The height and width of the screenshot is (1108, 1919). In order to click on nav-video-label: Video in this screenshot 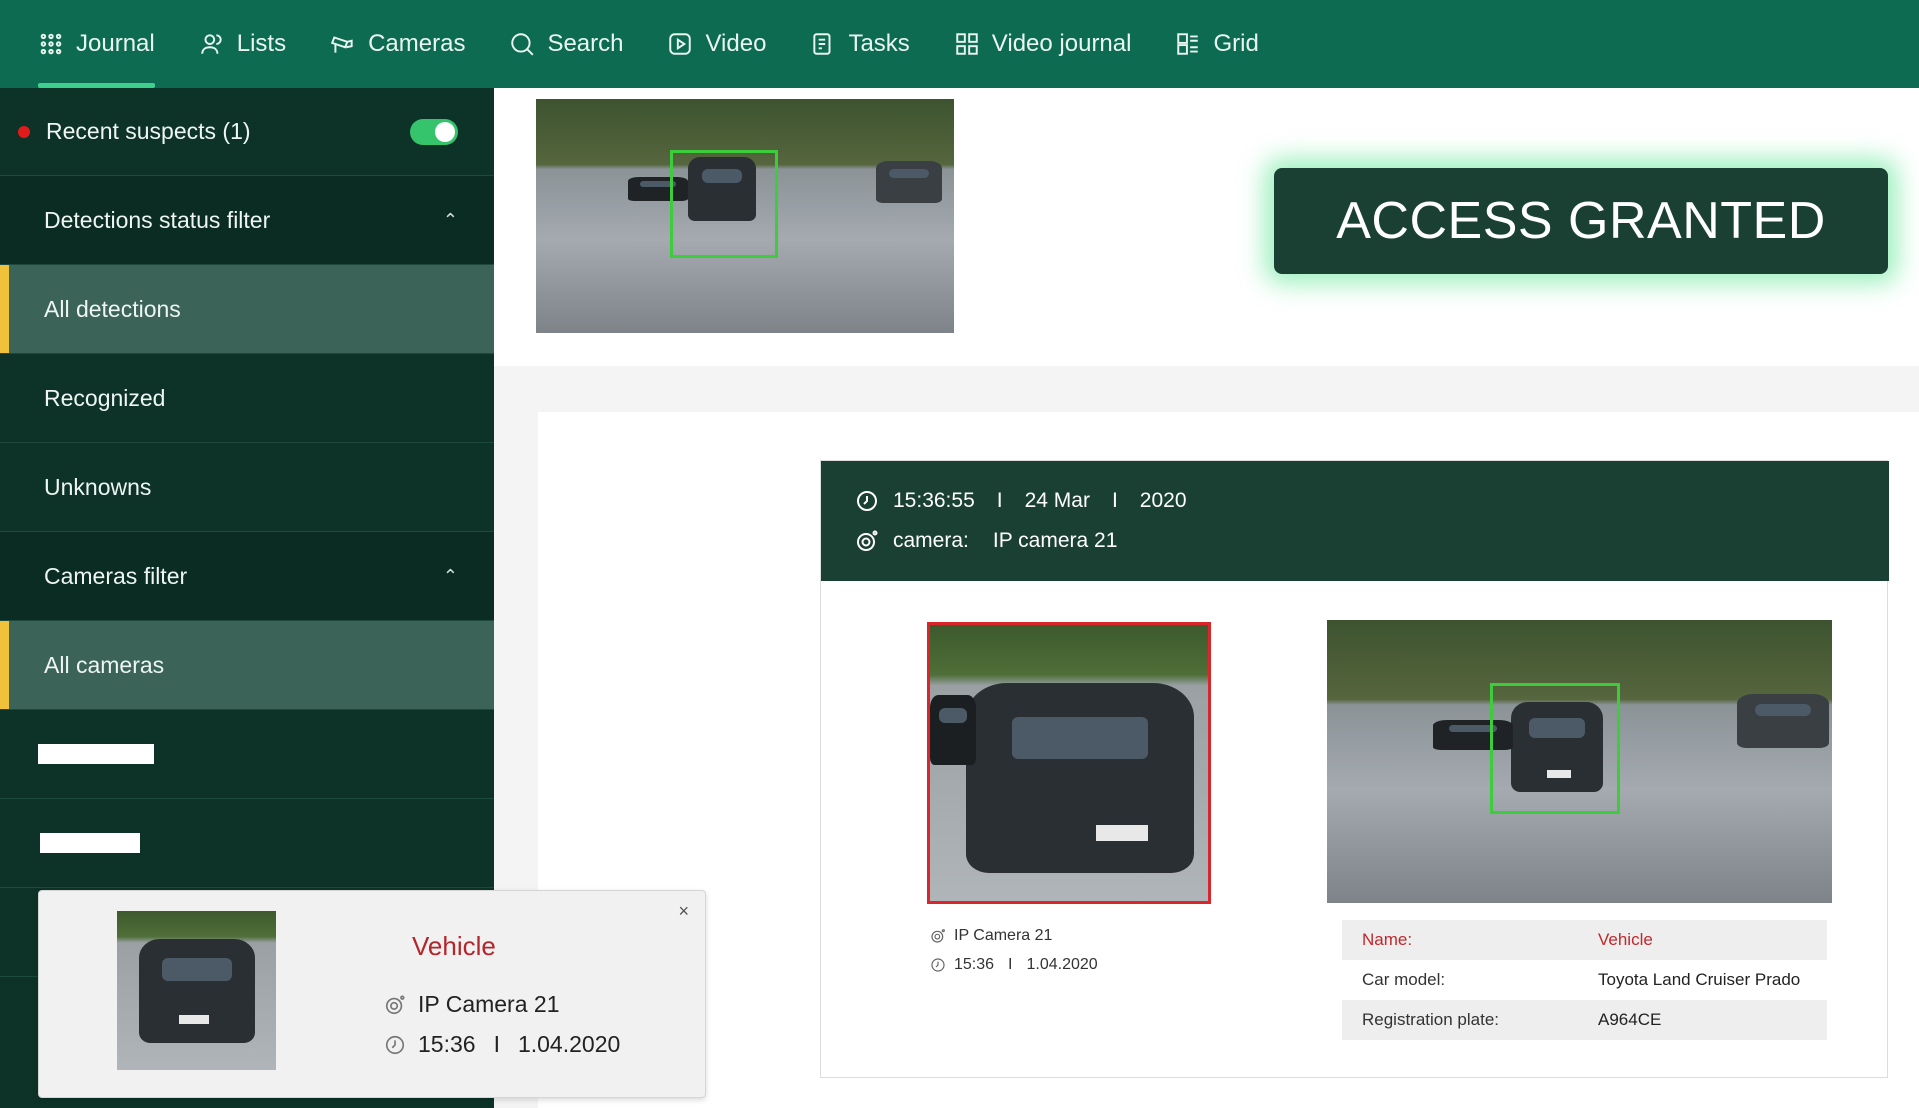, I will do `click(736, 43)`.